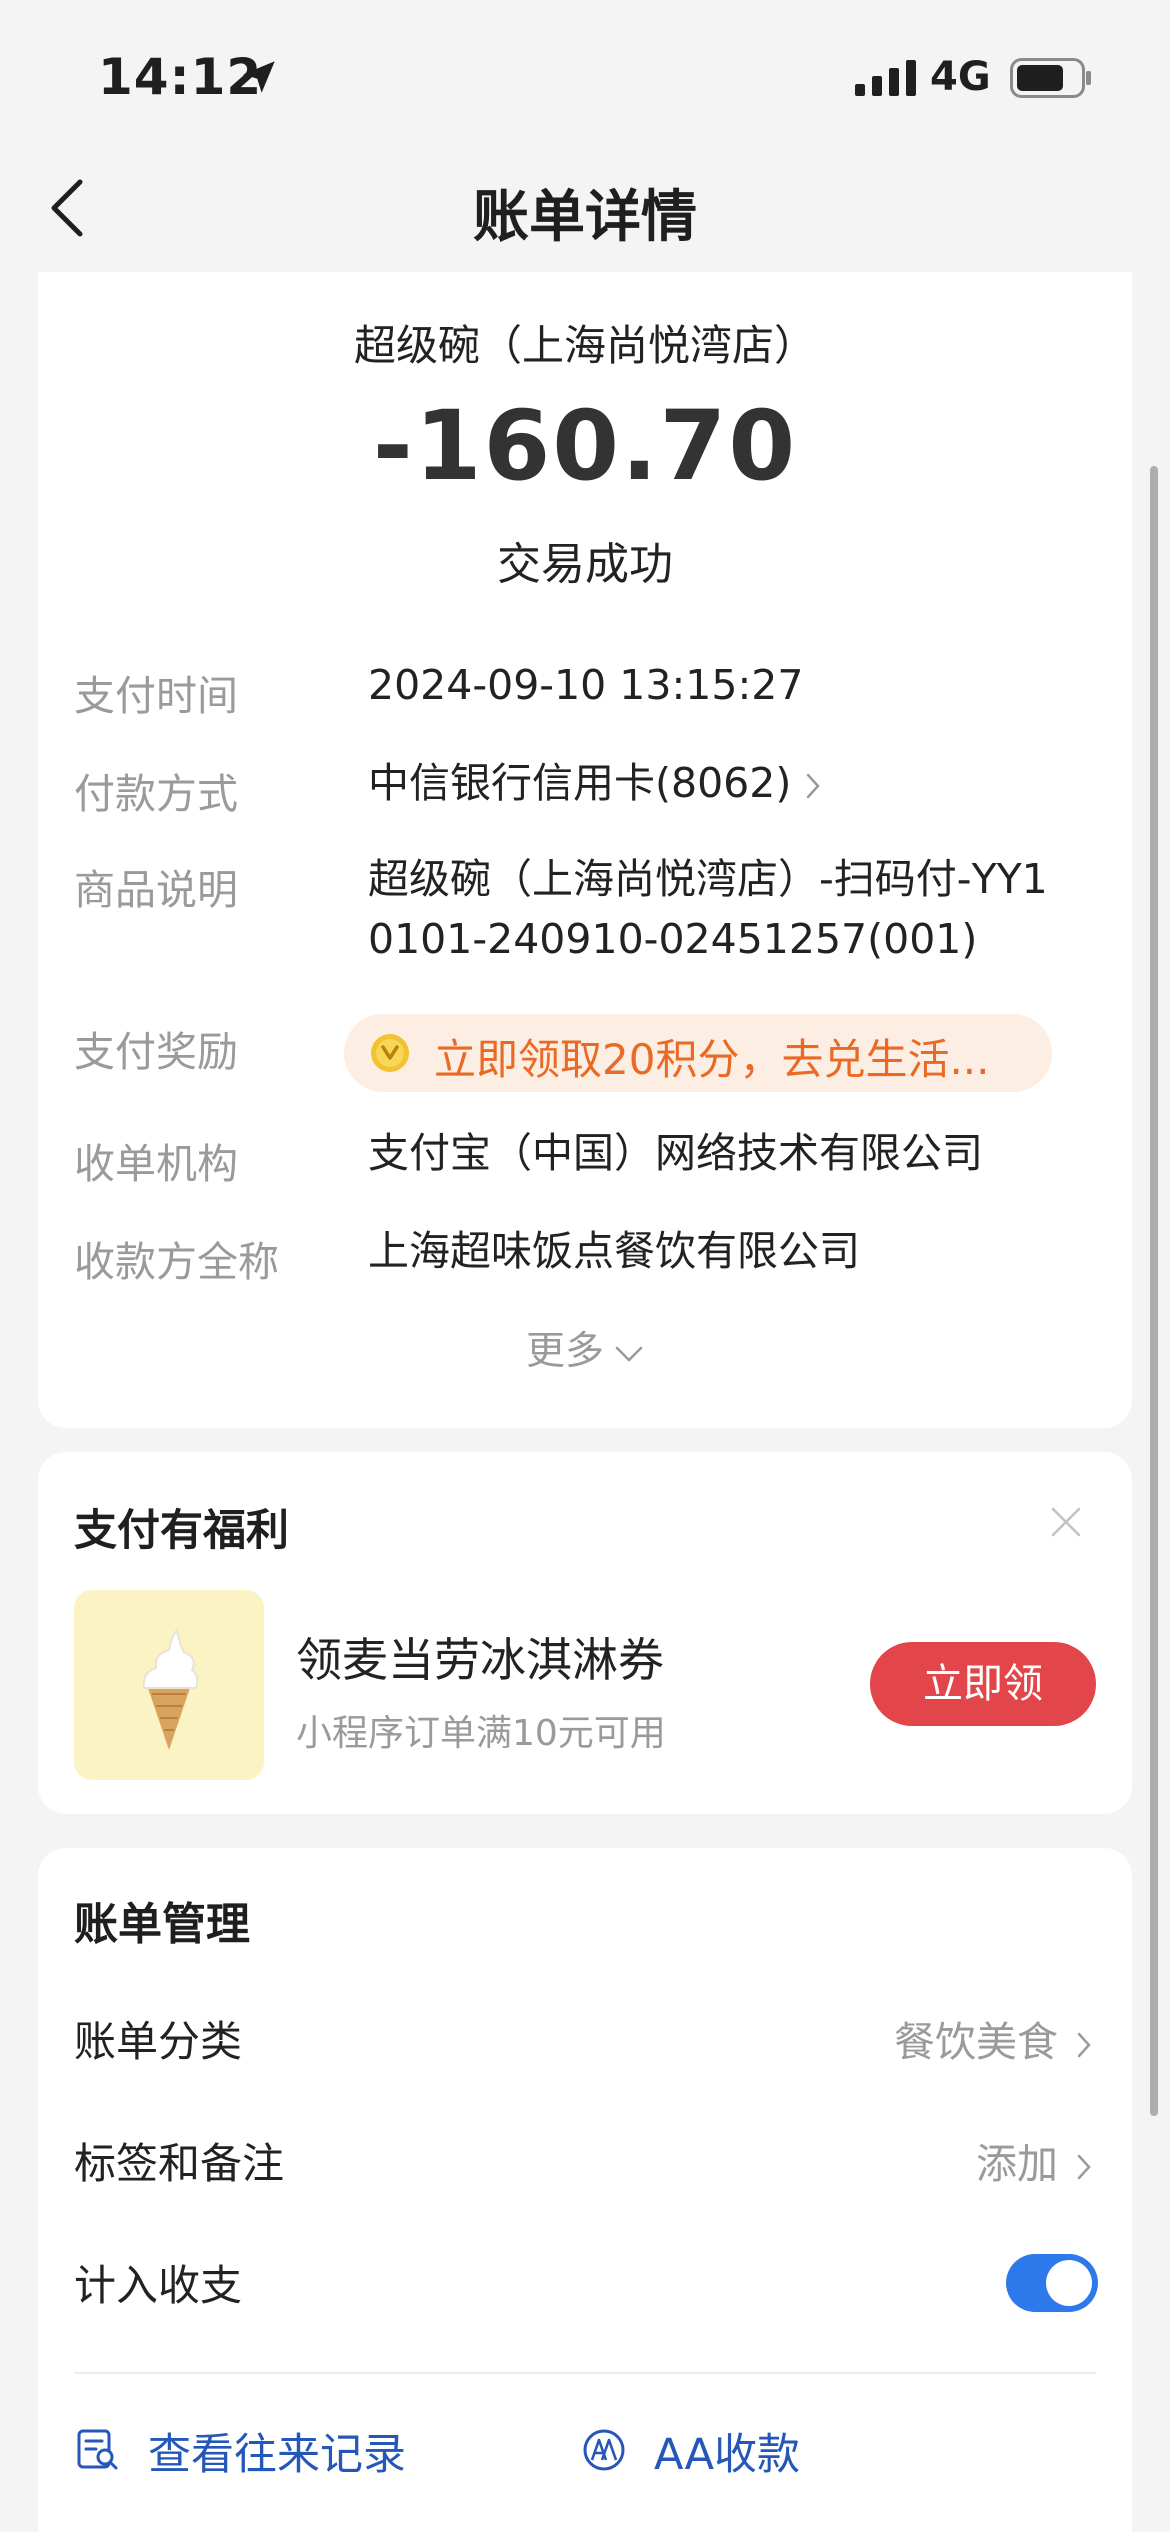 The image size is (1170, 2532). I want to click on coupon-title: 领麦当劳冰淇淋券, so click(480, 1660).